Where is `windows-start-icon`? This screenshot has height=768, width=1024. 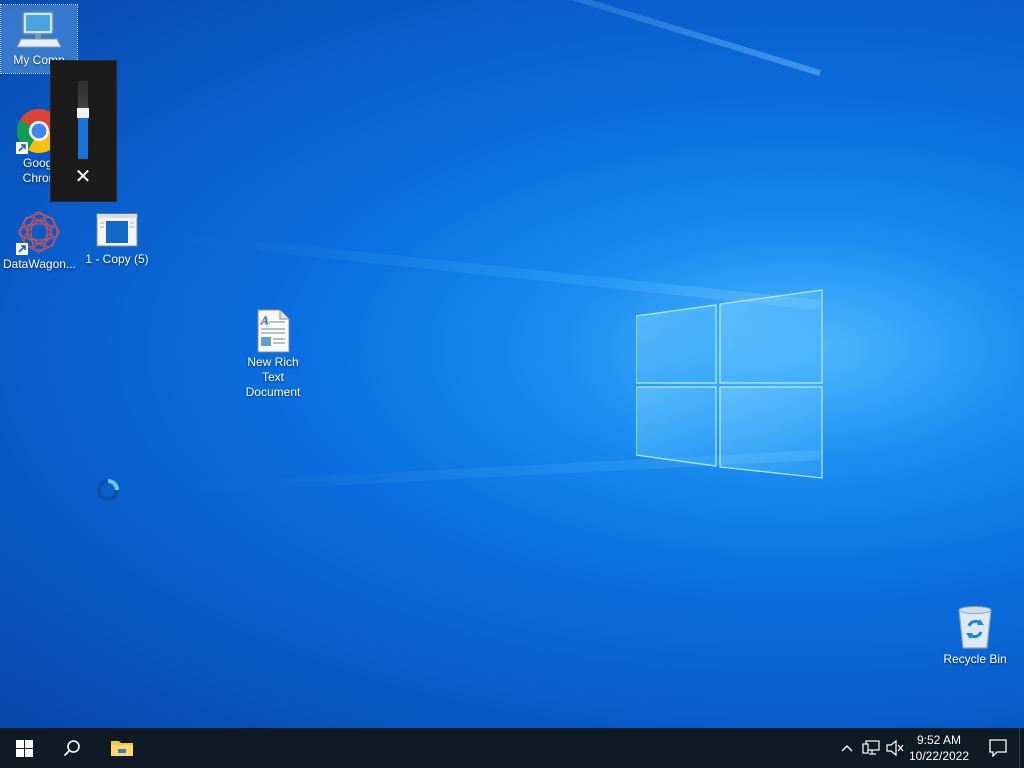 windows-start-icon is located at coordinates (24, 748).